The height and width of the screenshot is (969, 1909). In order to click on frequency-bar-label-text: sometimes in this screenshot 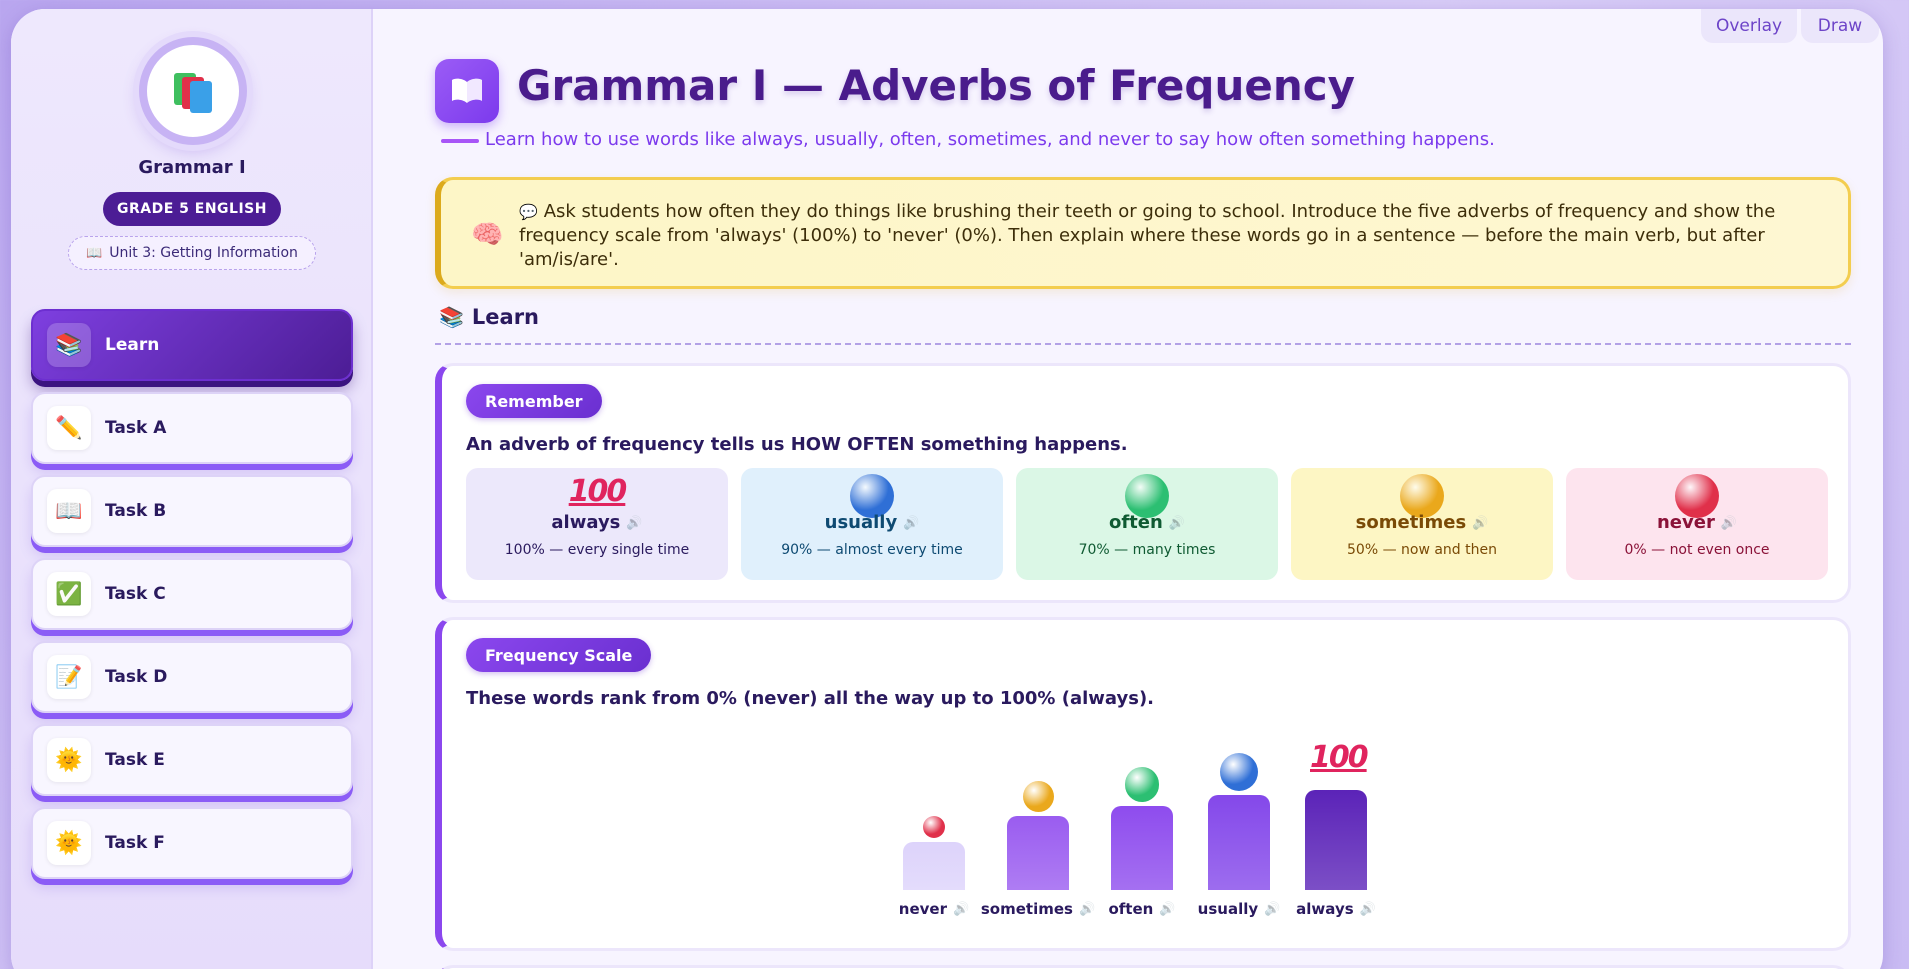, I will do `click(1026, 909)`.